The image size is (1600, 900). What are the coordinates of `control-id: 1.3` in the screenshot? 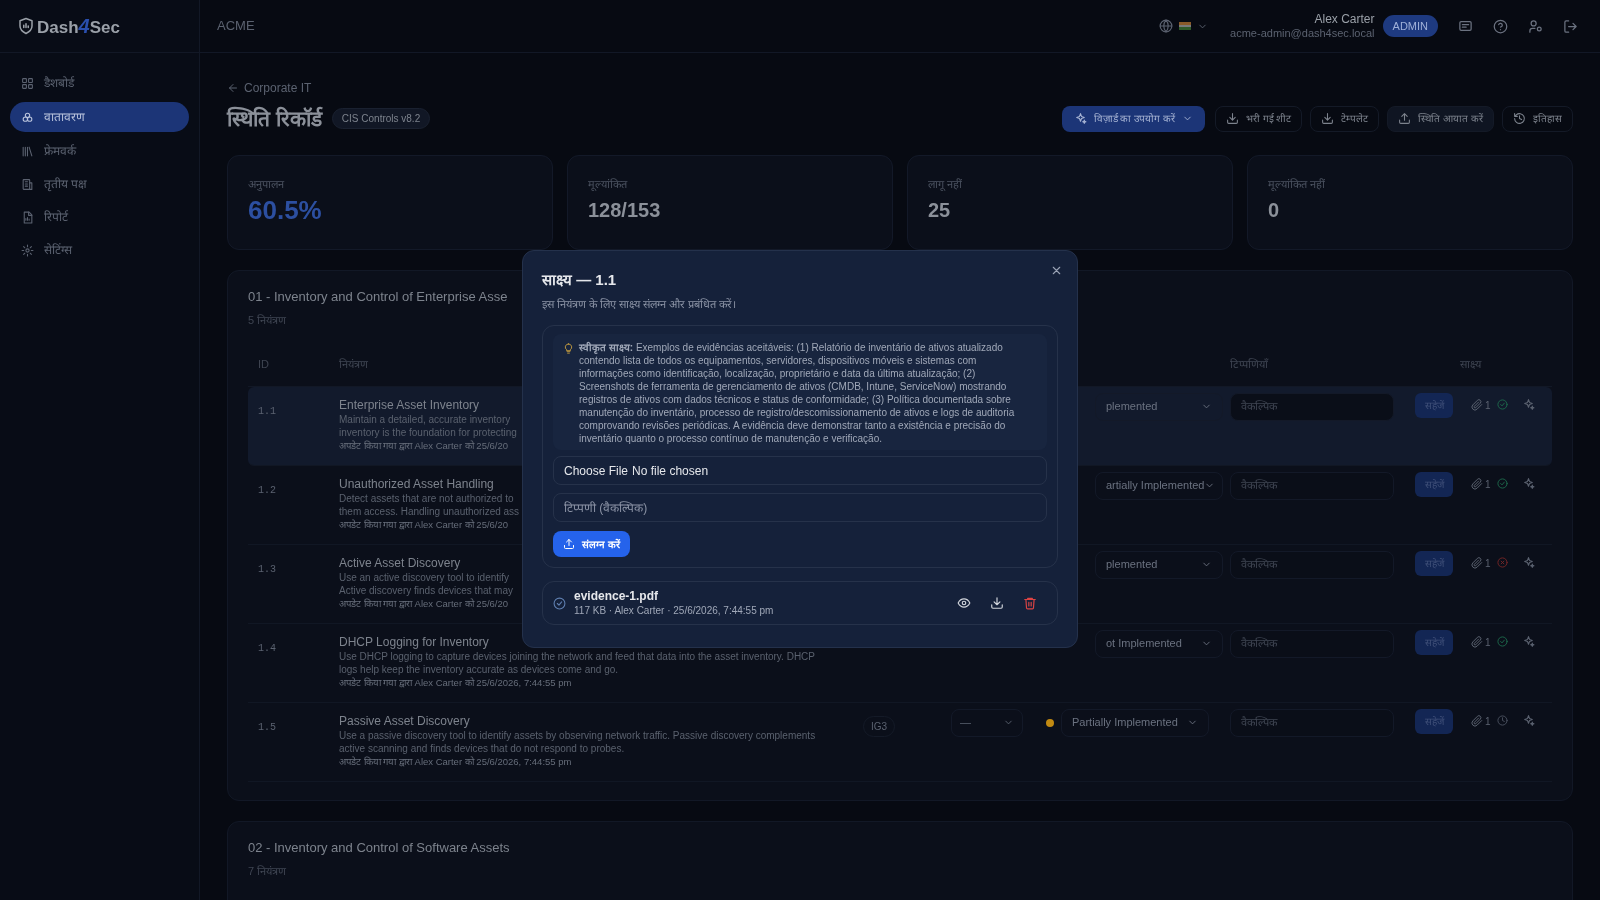 It's located at (267, 569).